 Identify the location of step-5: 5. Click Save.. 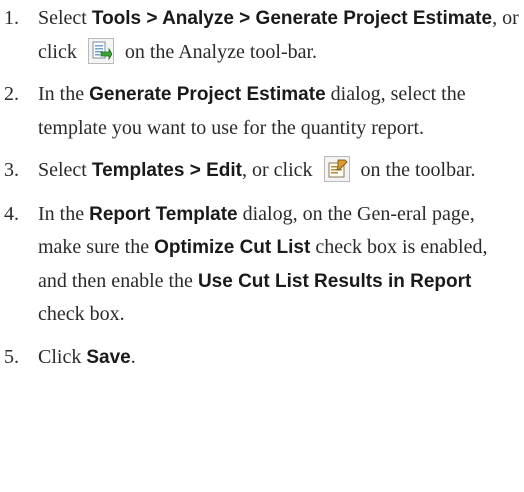
(262, 358).